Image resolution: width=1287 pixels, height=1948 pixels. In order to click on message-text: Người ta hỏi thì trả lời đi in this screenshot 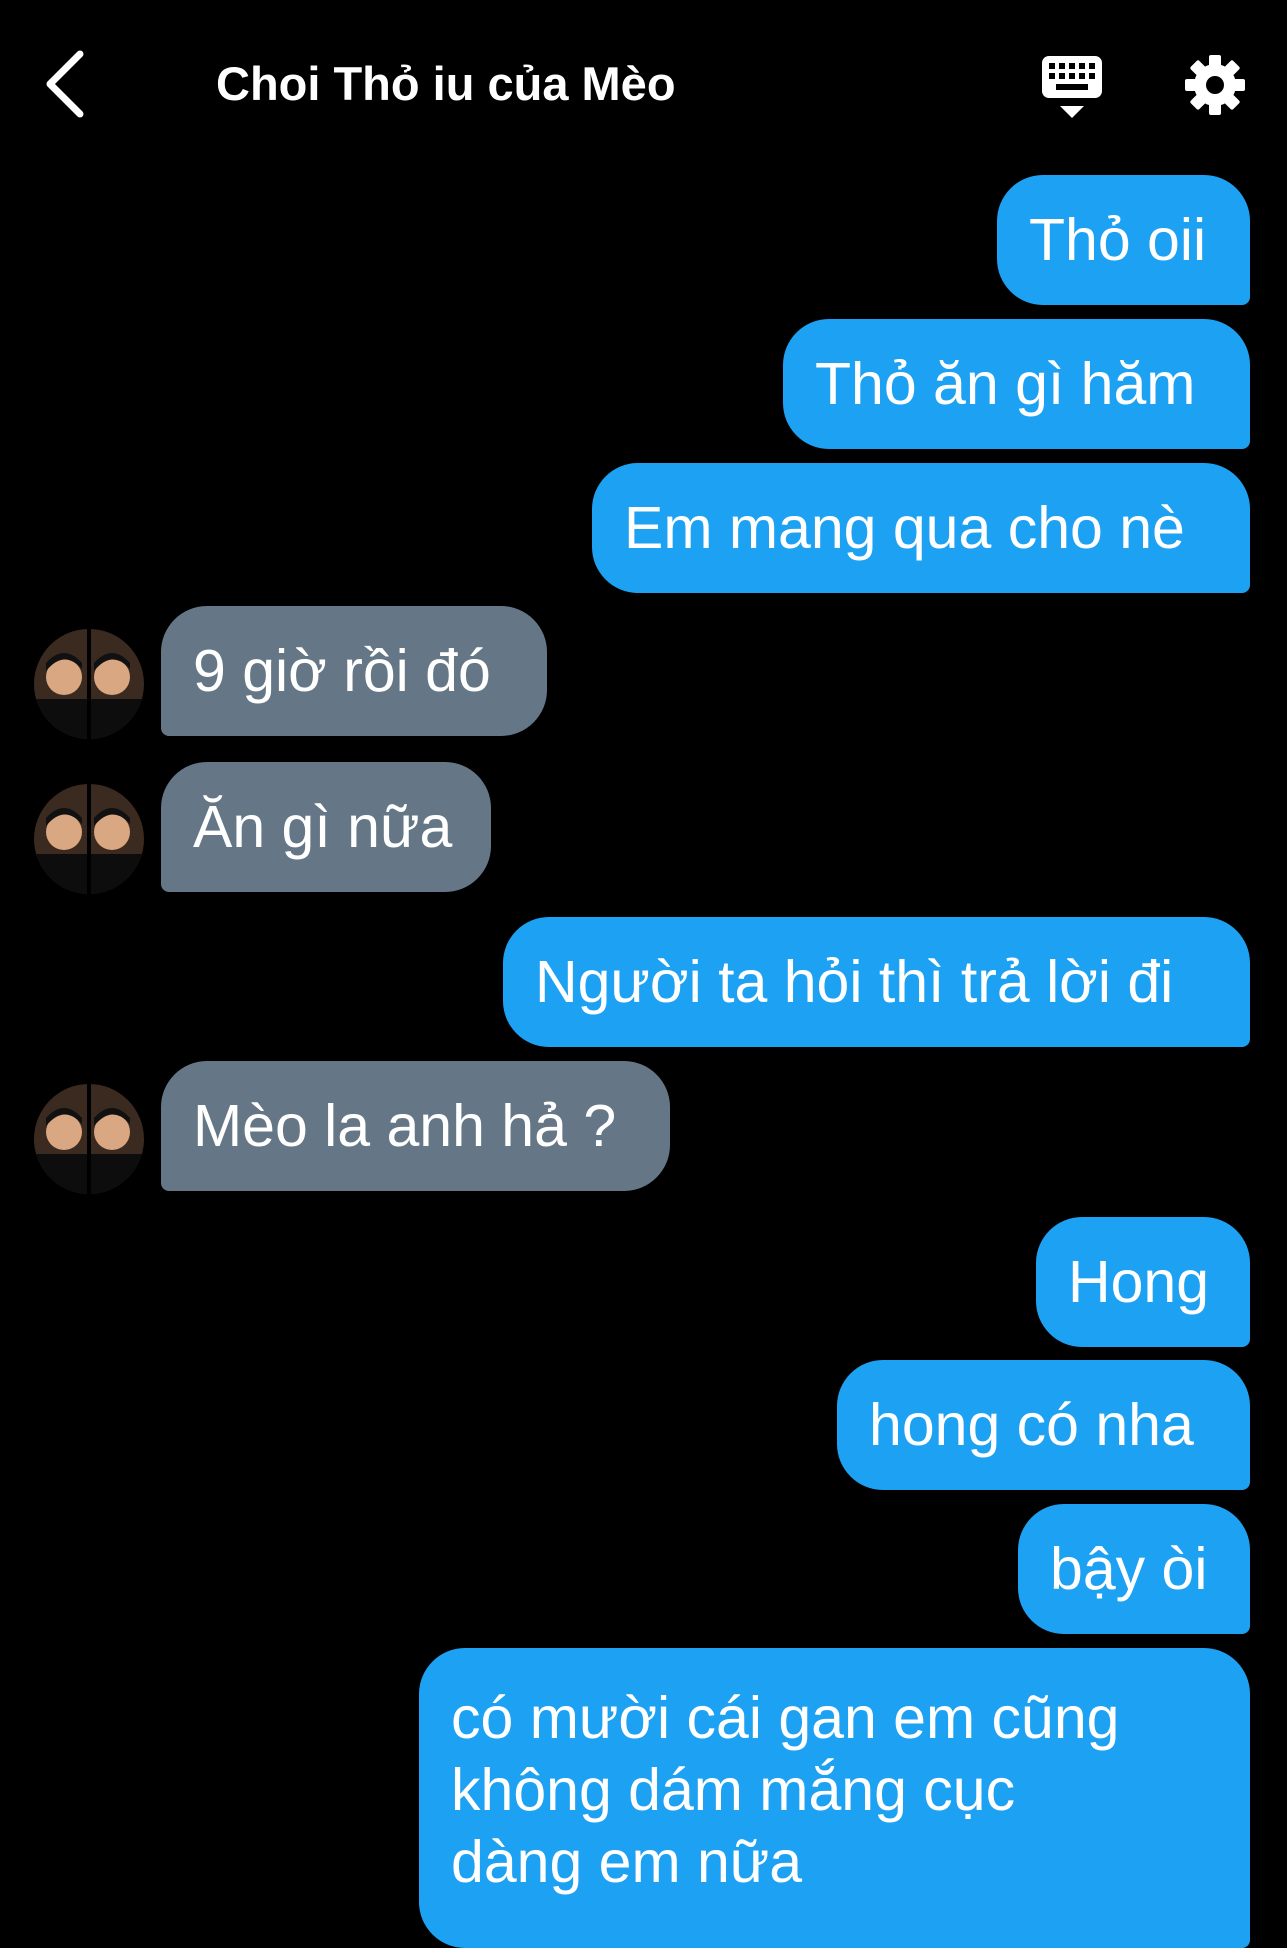, I will do `click(854, 982)`.